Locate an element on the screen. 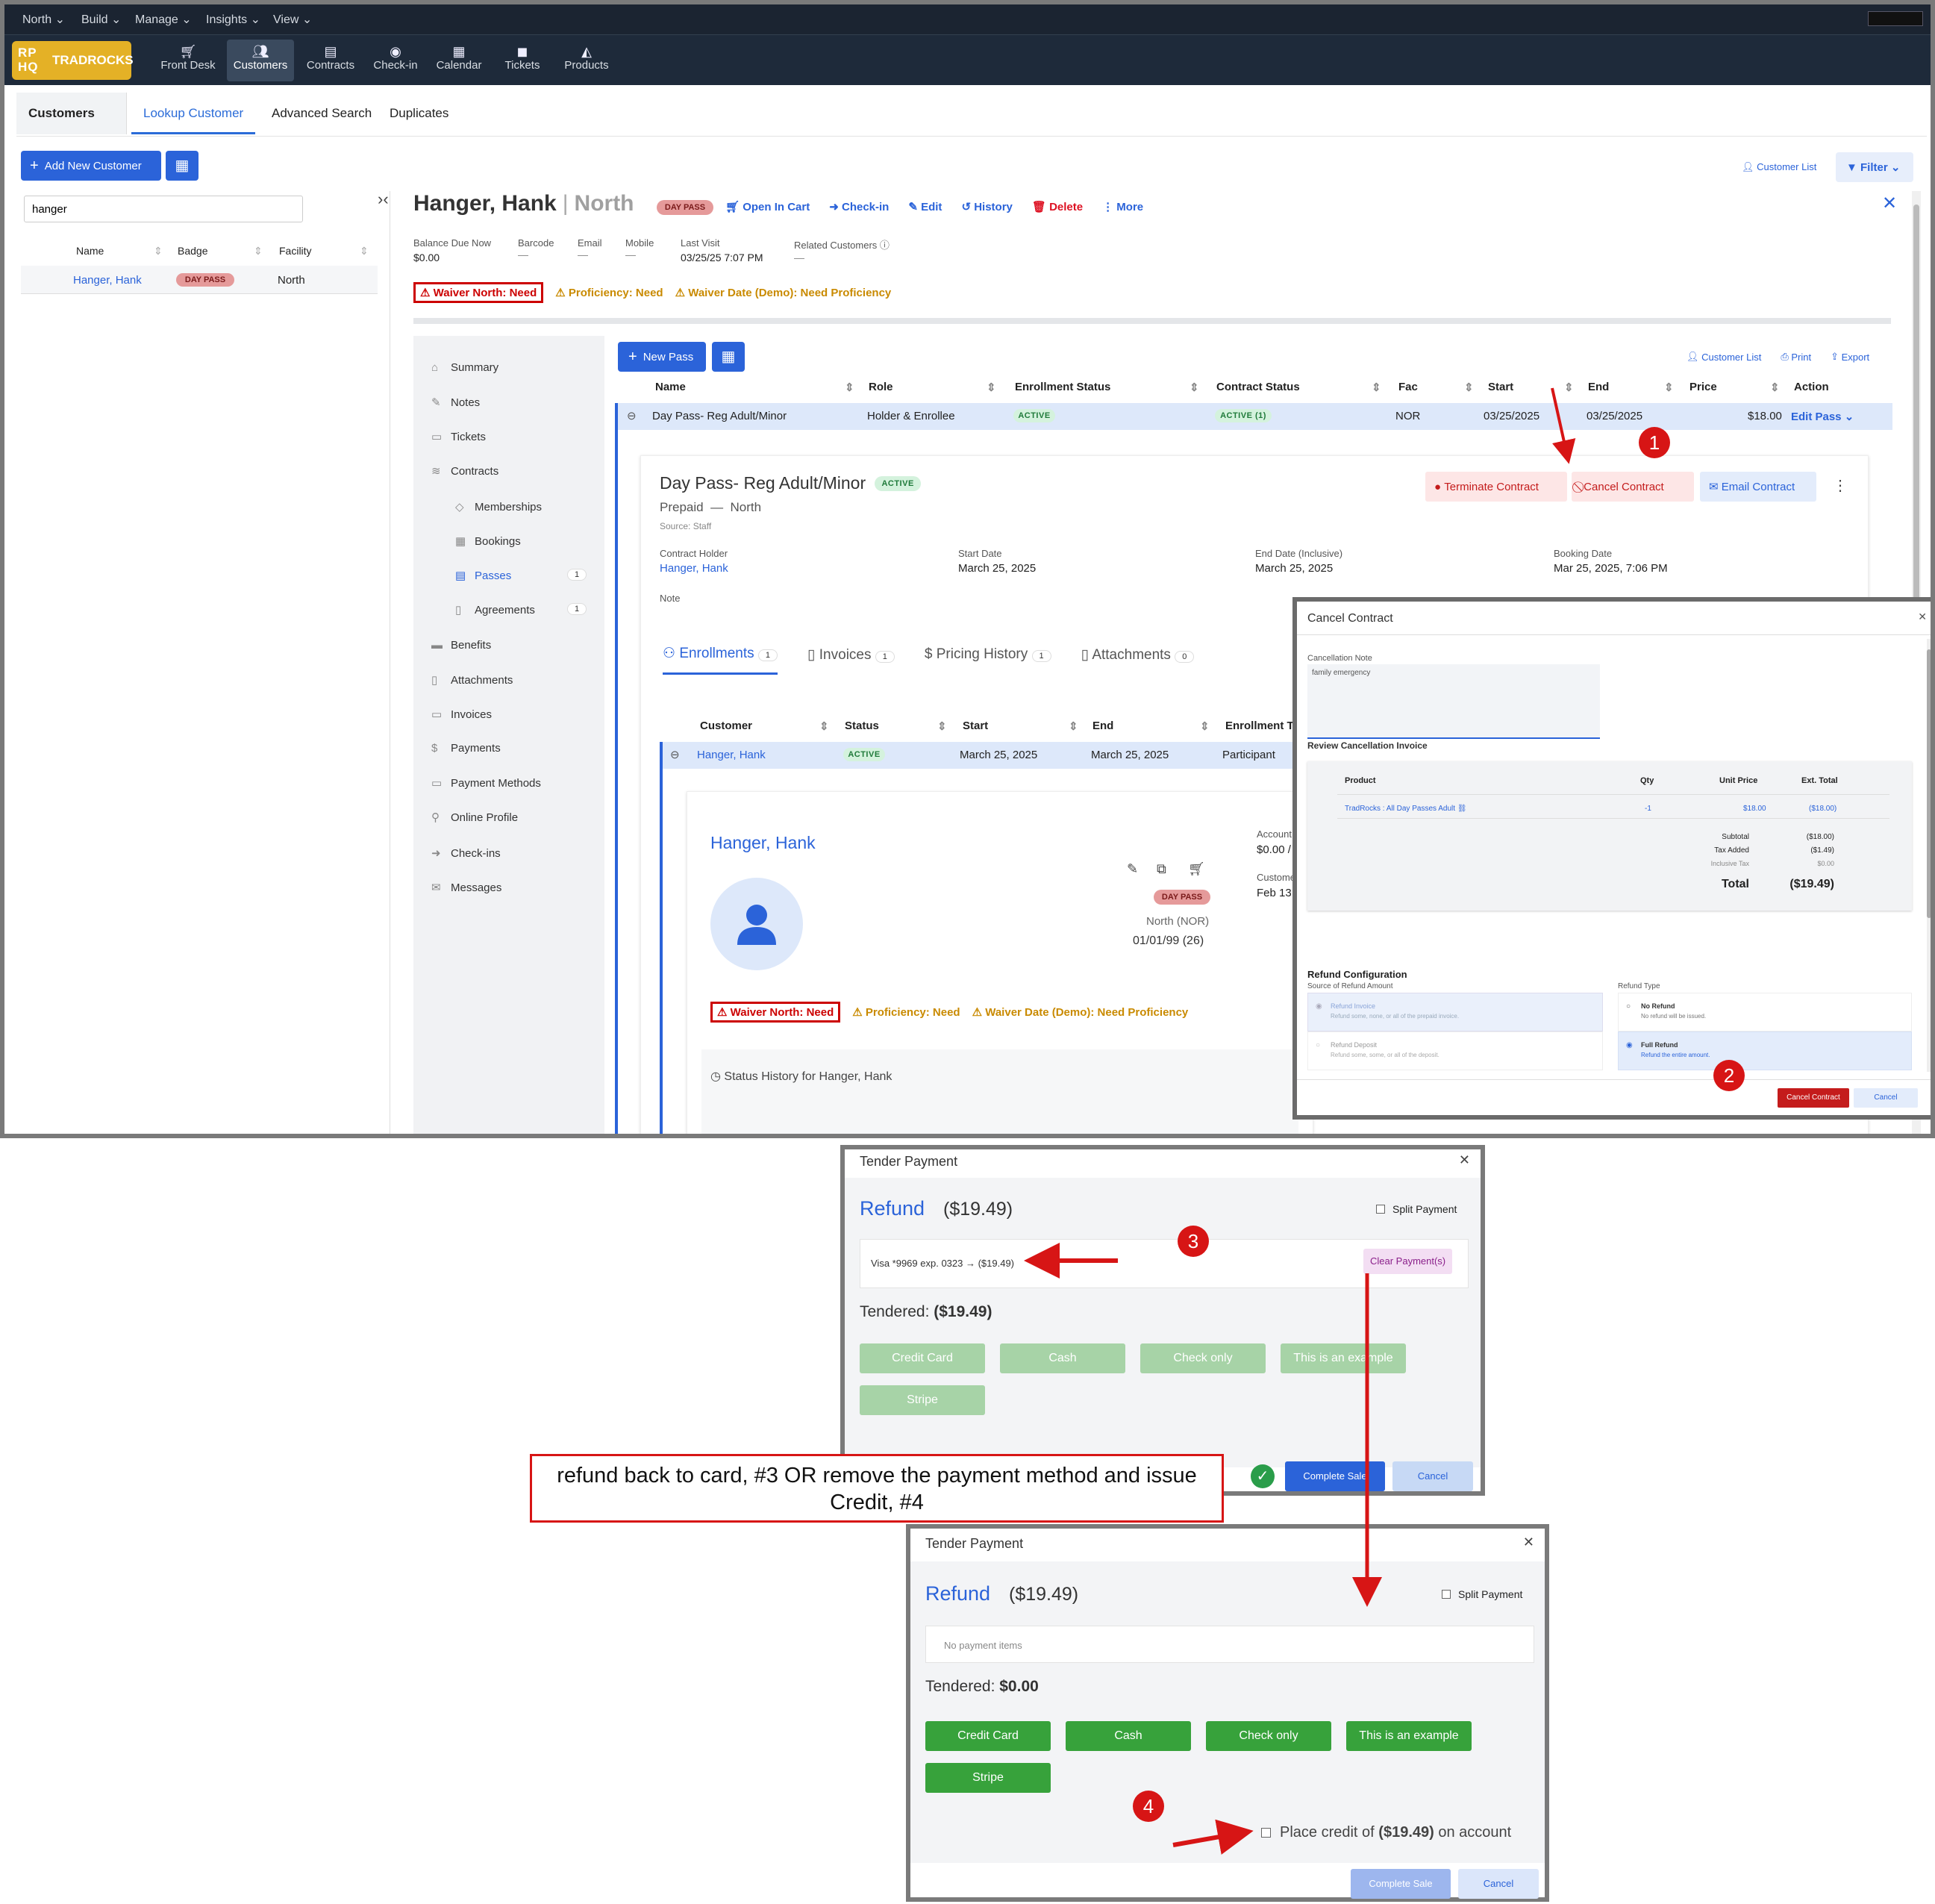 The height and width of the screenshot is (1904, 1935). customer-list-link: Customer List is located at coordinates (1731, 357).